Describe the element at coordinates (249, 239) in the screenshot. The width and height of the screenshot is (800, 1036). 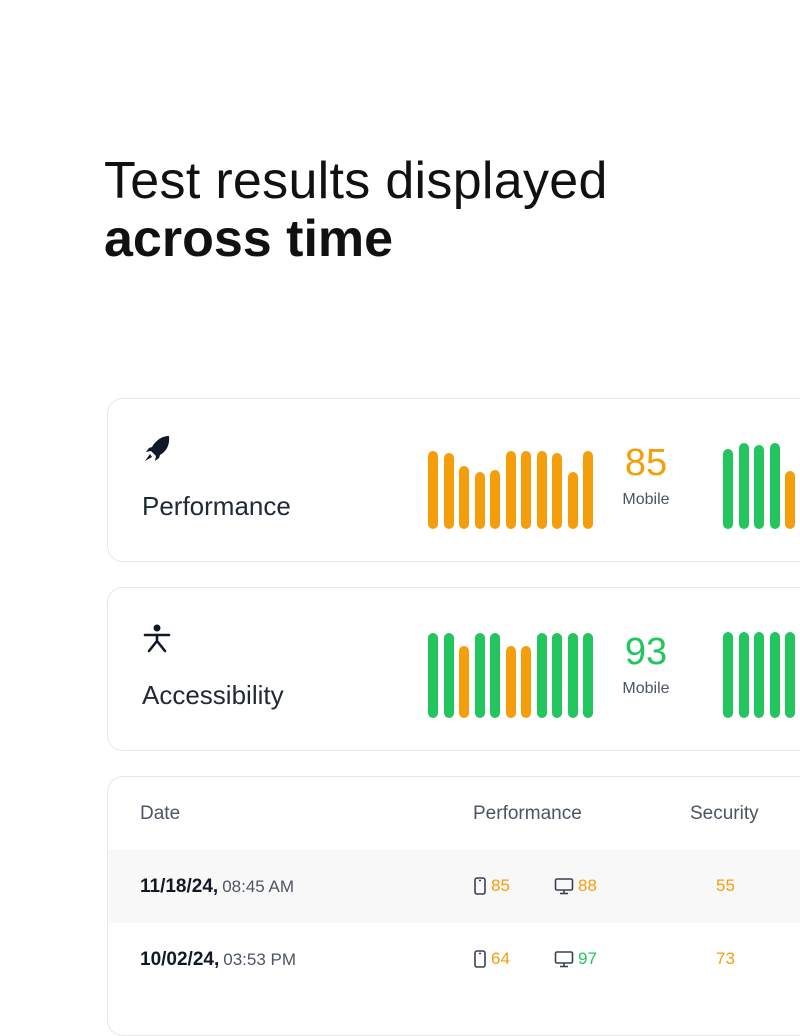
I see `headline-line-2: across time` at that location.